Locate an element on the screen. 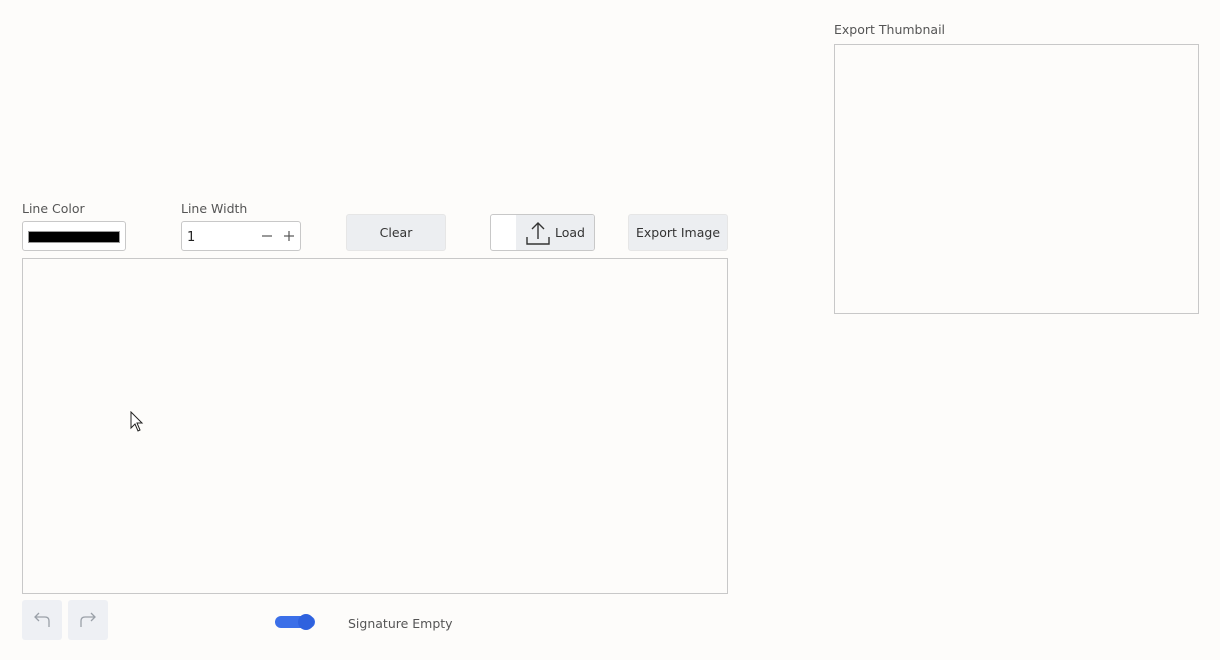 This screenshot has width=1220, height=660. redo-icon is located at coordinates (88, 620).